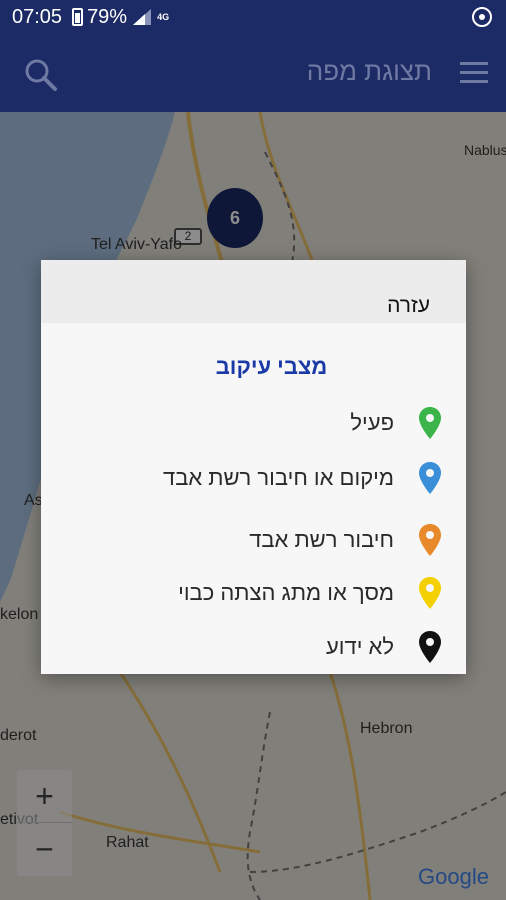  What do you see at coordinates (107, 16) in the screenshot?
I see `battery-level: 79%` at bounding box center [107, 16].